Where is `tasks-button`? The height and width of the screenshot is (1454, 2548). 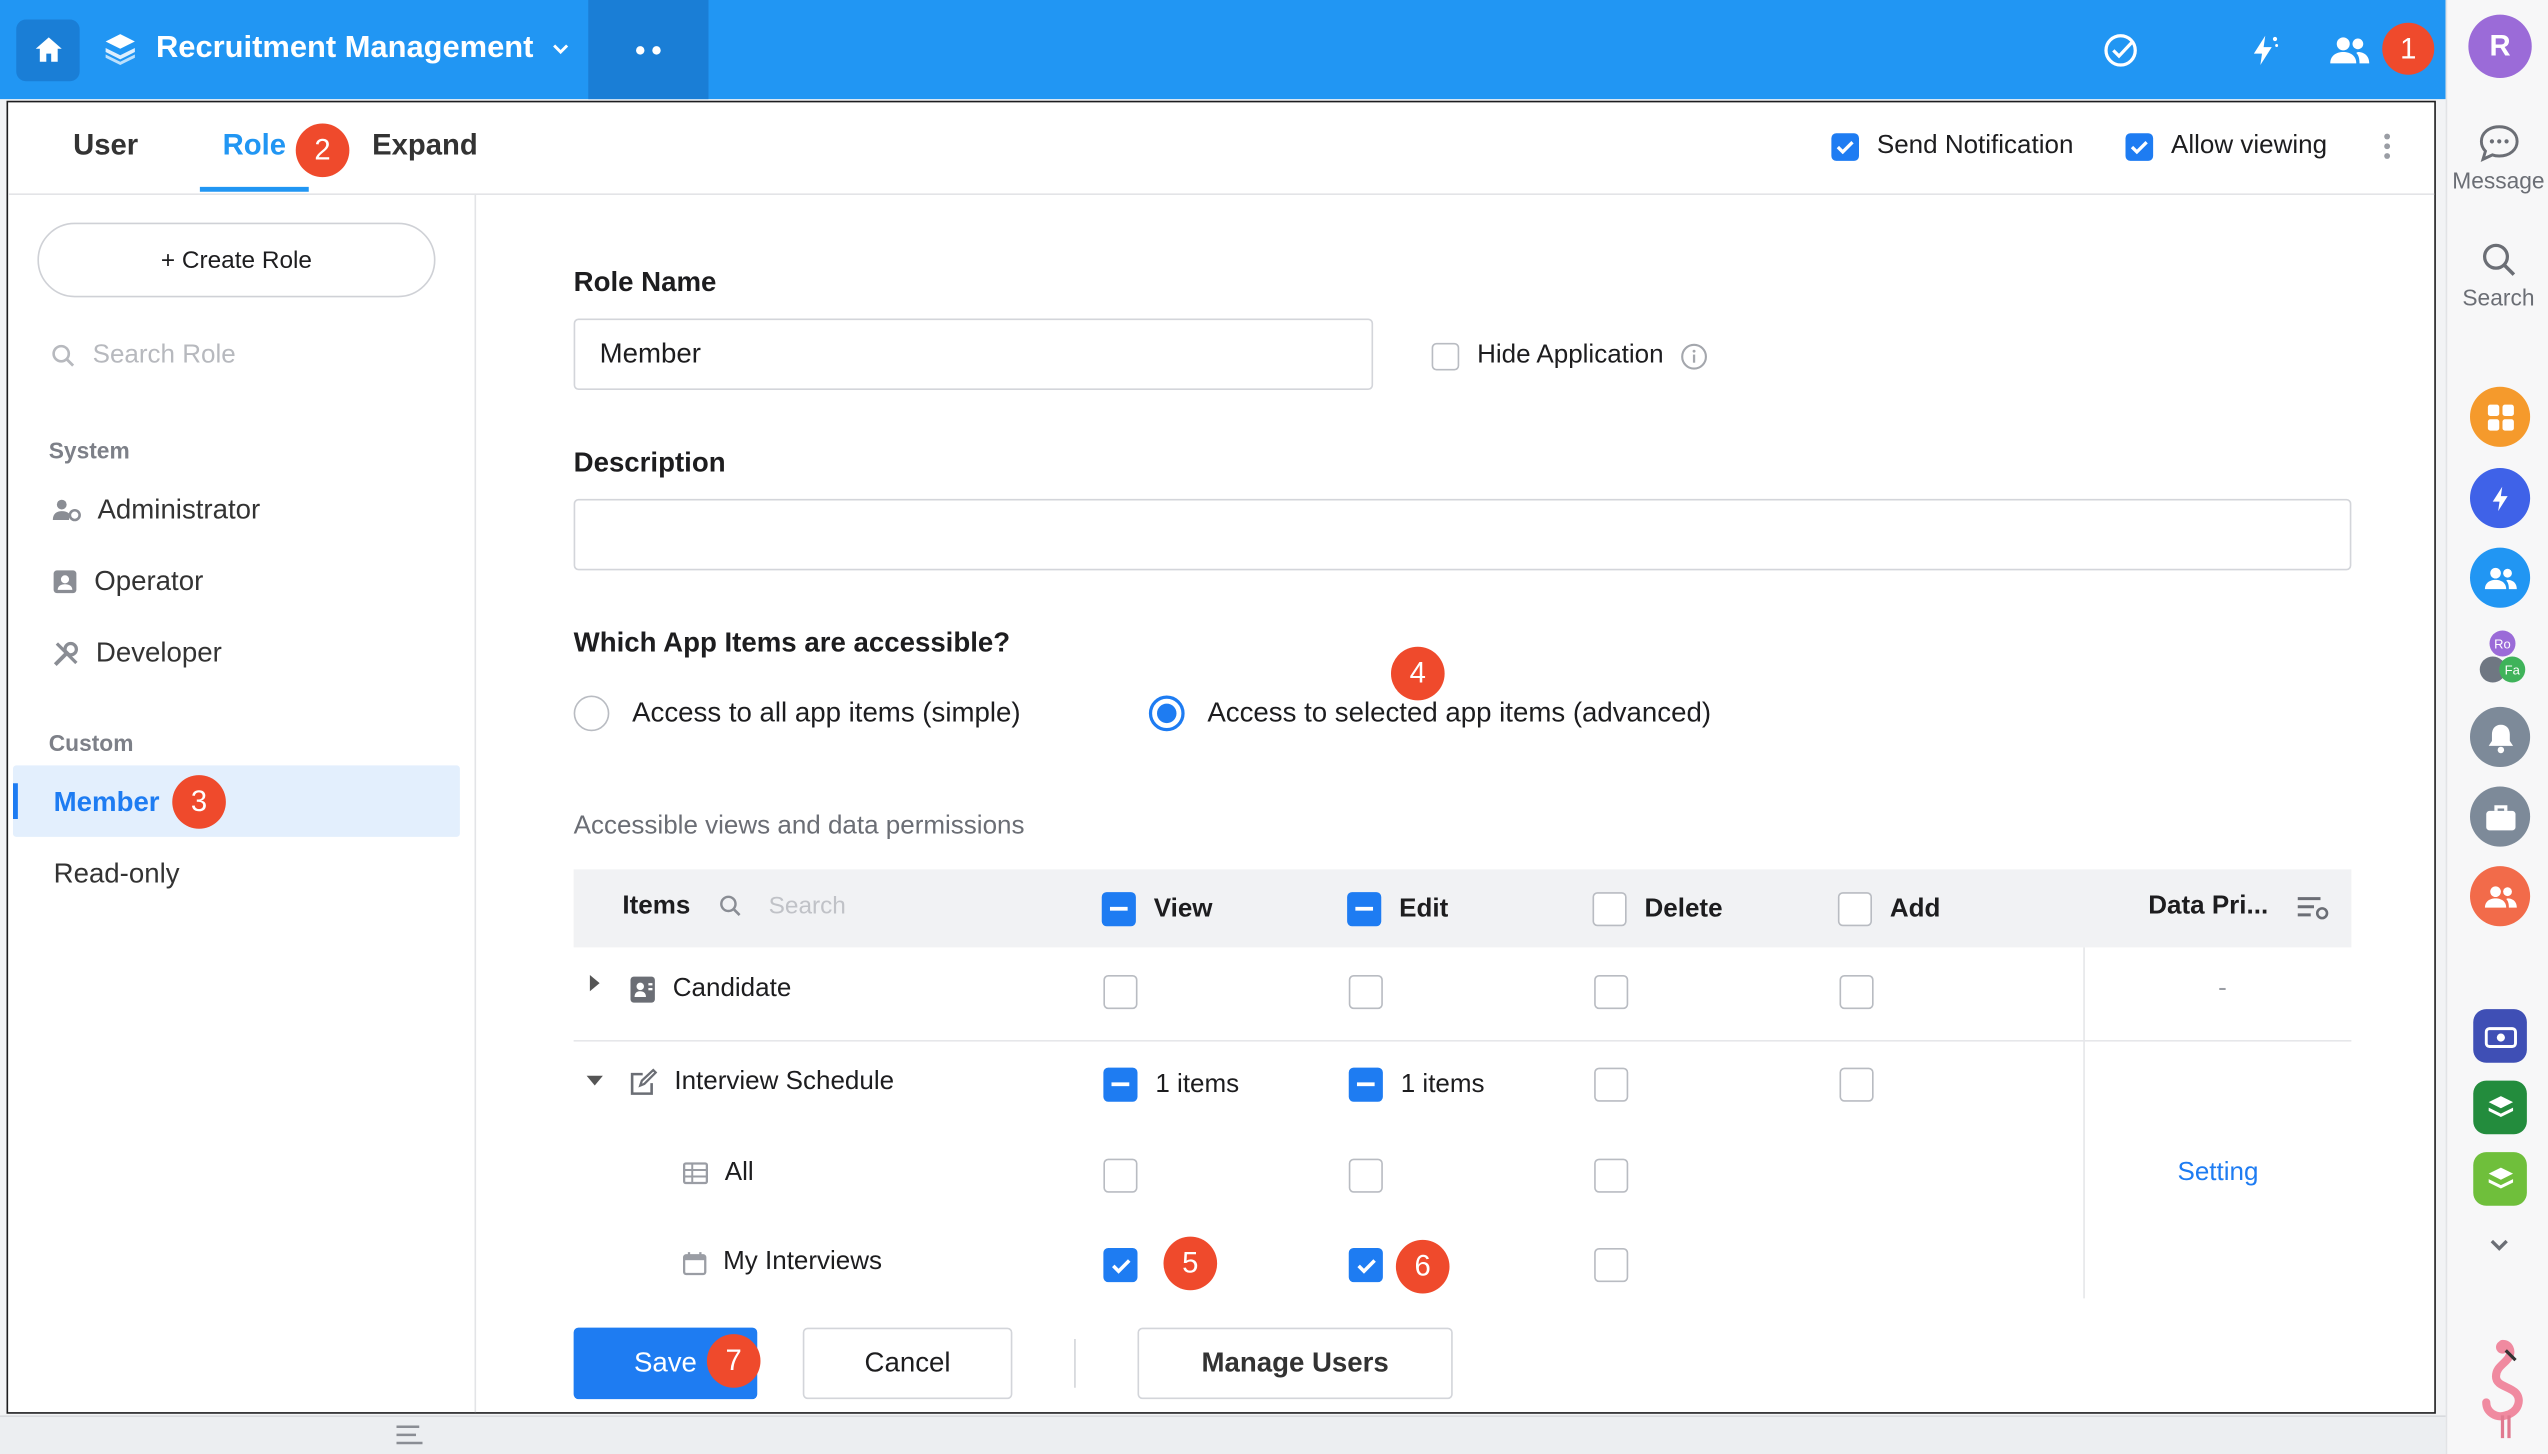 tasks-button is located at coordinates (2121, 50).